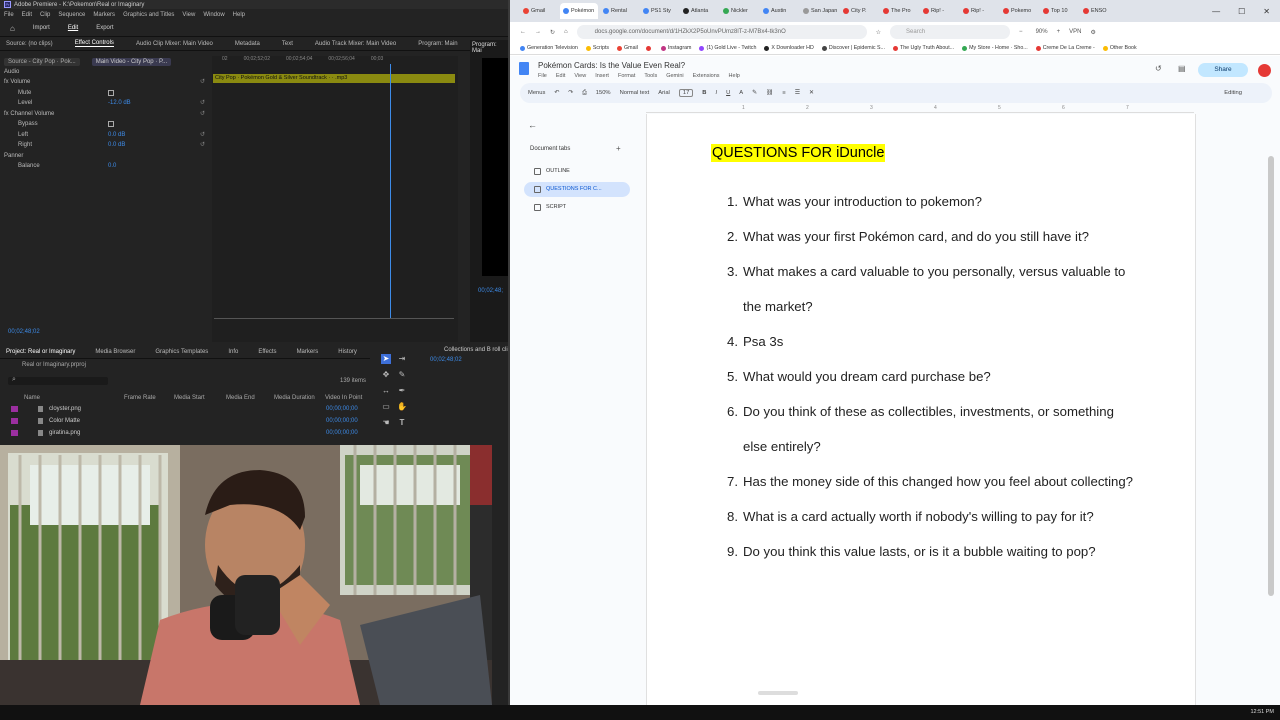 The image size is (1280, 720). Describe the element at coordinates (523, 32) in the screenshot. I see `back-icon: ←` at that location.